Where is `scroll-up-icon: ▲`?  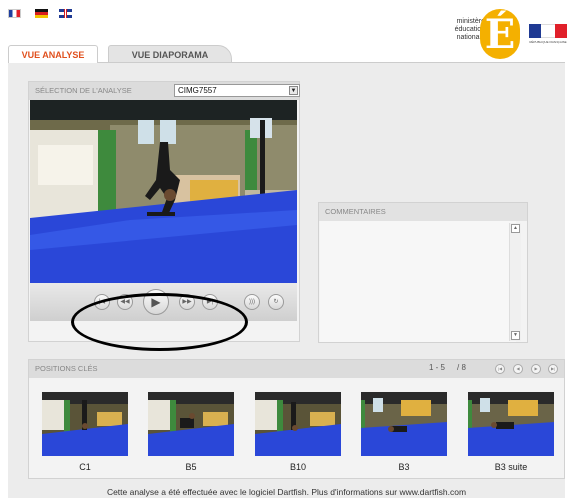 scroll-up-icon: ▲ is located at coordinates (515, 228).